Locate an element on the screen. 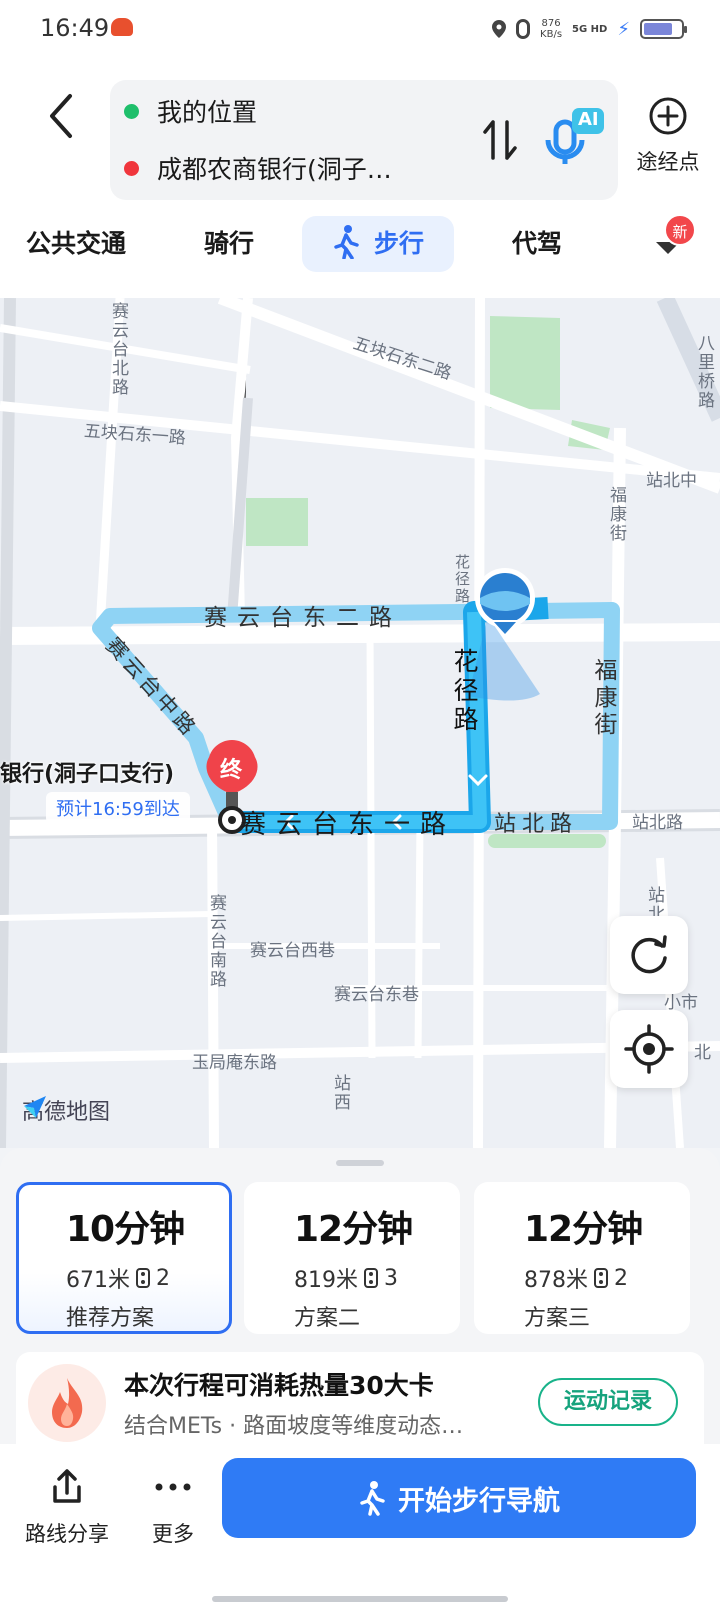  new-badge: 新 is located at coordinates (680, 230).